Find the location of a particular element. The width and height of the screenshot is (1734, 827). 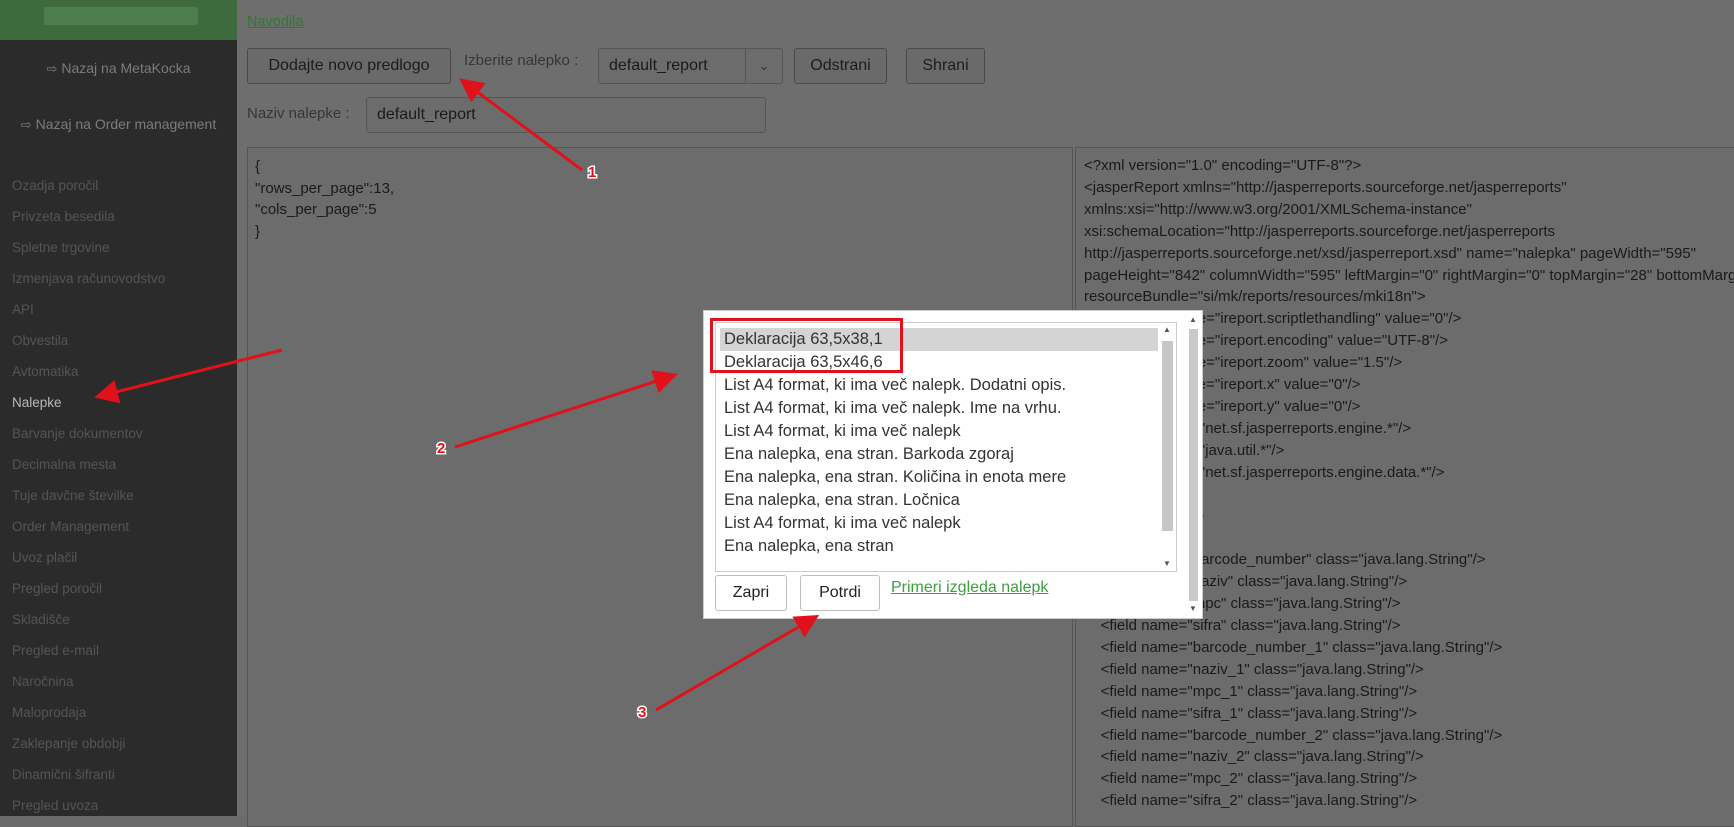

chevron-down-icon: ⌄ is located at coordinates (763, 66).